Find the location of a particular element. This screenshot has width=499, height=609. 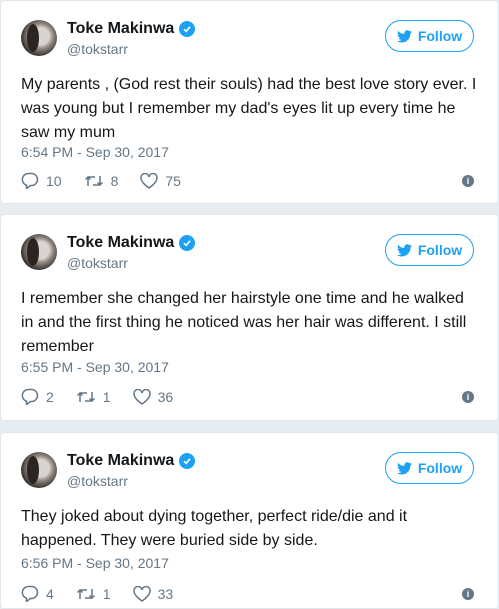

tweet-timestamp: 6:56 PM - Sep 30, 2017 is located at coordinates (95, 563).